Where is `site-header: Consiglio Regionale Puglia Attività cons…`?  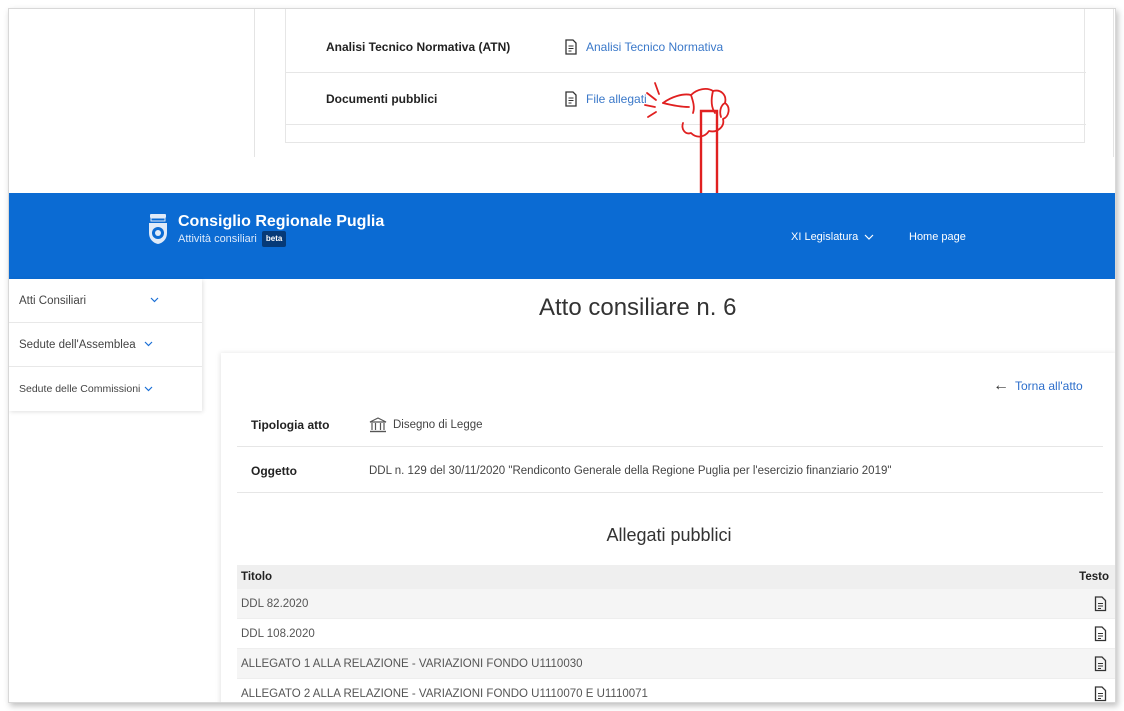
site-header: Consiglio Regionale Puglia Attività cons… is located at coordinates (562, 236).